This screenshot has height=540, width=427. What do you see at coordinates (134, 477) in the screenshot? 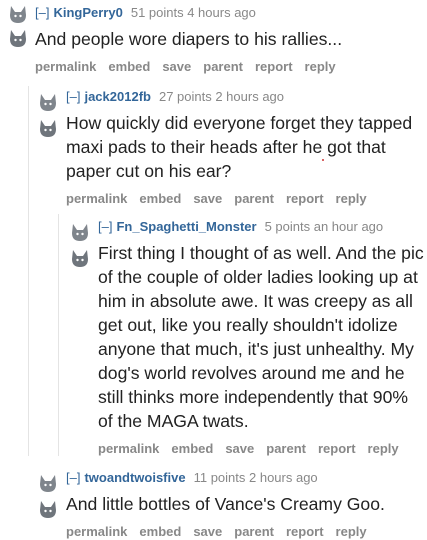
I see `author-link: twoandtwoisfive` at bounding box center [134, 477].